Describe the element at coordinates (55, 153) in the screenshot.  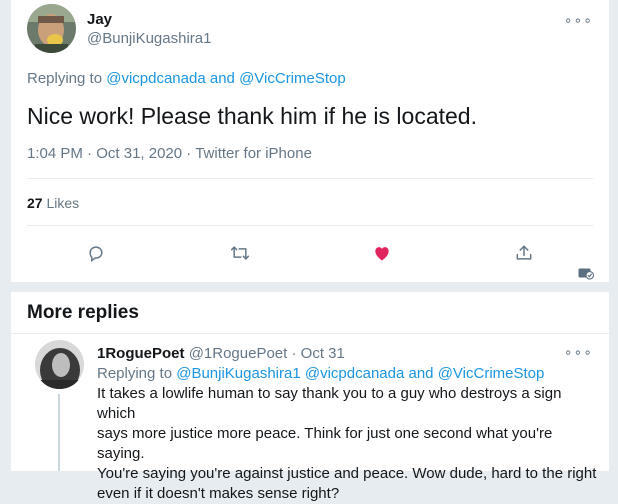
I see `tweet-time: 1:04 PM` at that location.